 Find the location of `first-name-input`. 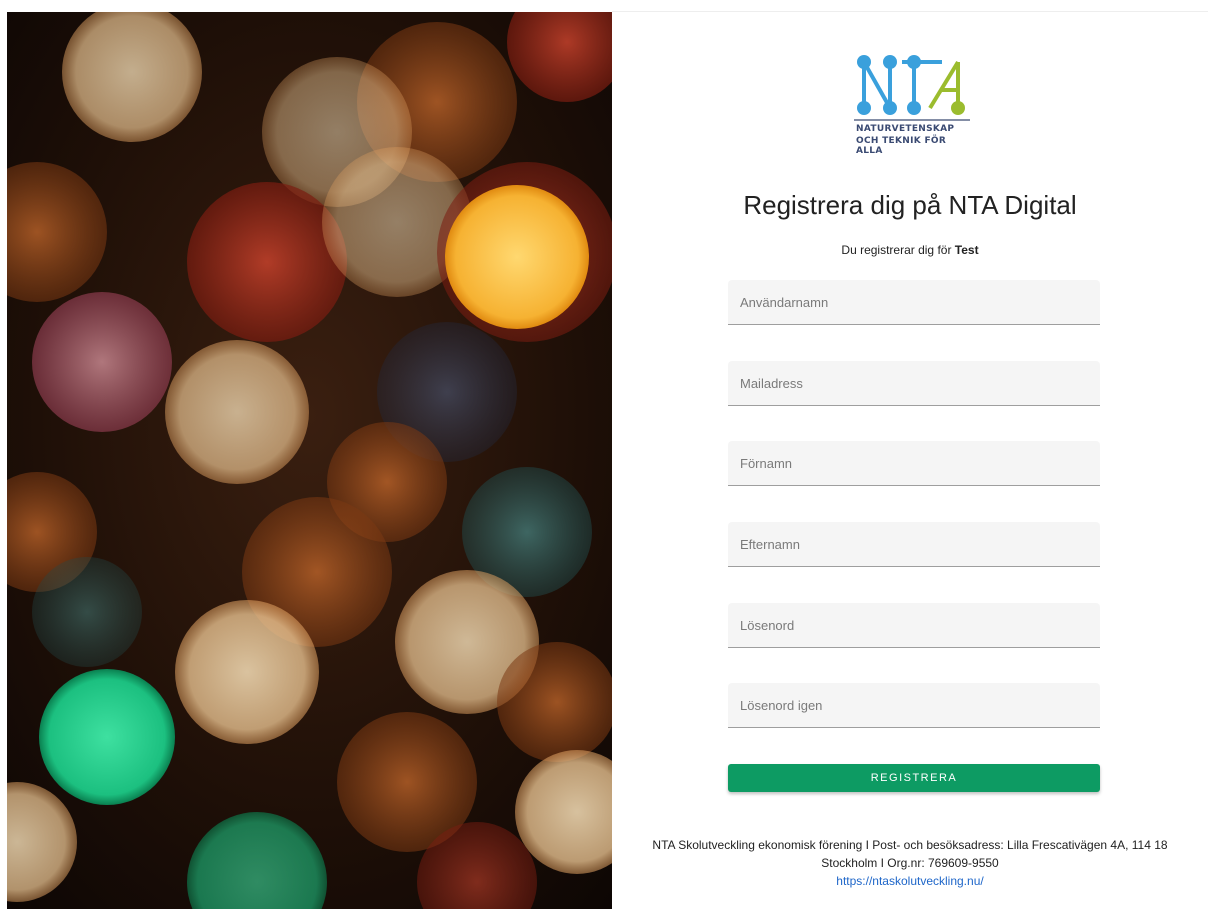

first-name-input is located at coordinates (914, 463).